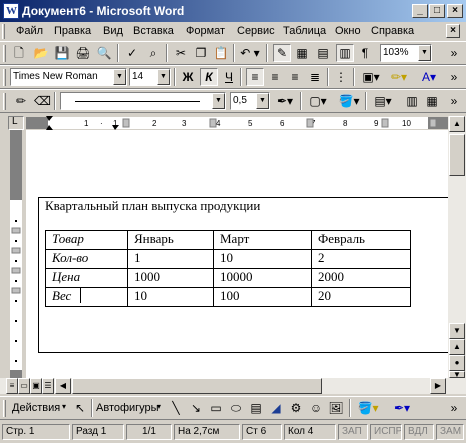 The image size is (466, 443). What do you see at coordinates (361, 297) in the screenshot?
I see `table-cell: 20` at bounding box center [361, 297].